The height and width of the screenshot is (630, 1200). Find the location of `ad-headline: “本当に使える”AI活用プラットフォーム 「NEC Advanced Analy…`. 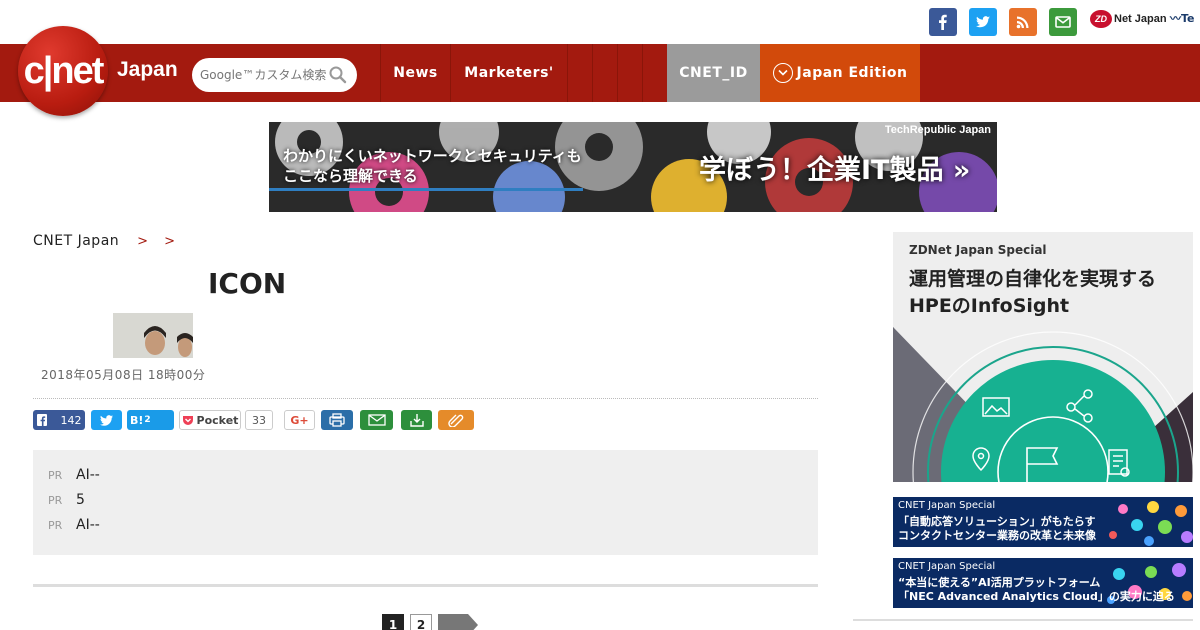

ad-headline: “本当に使える”AI活用プラットフォーム 「NEC Advanced Analy… is located at coordinates (1036, 590).